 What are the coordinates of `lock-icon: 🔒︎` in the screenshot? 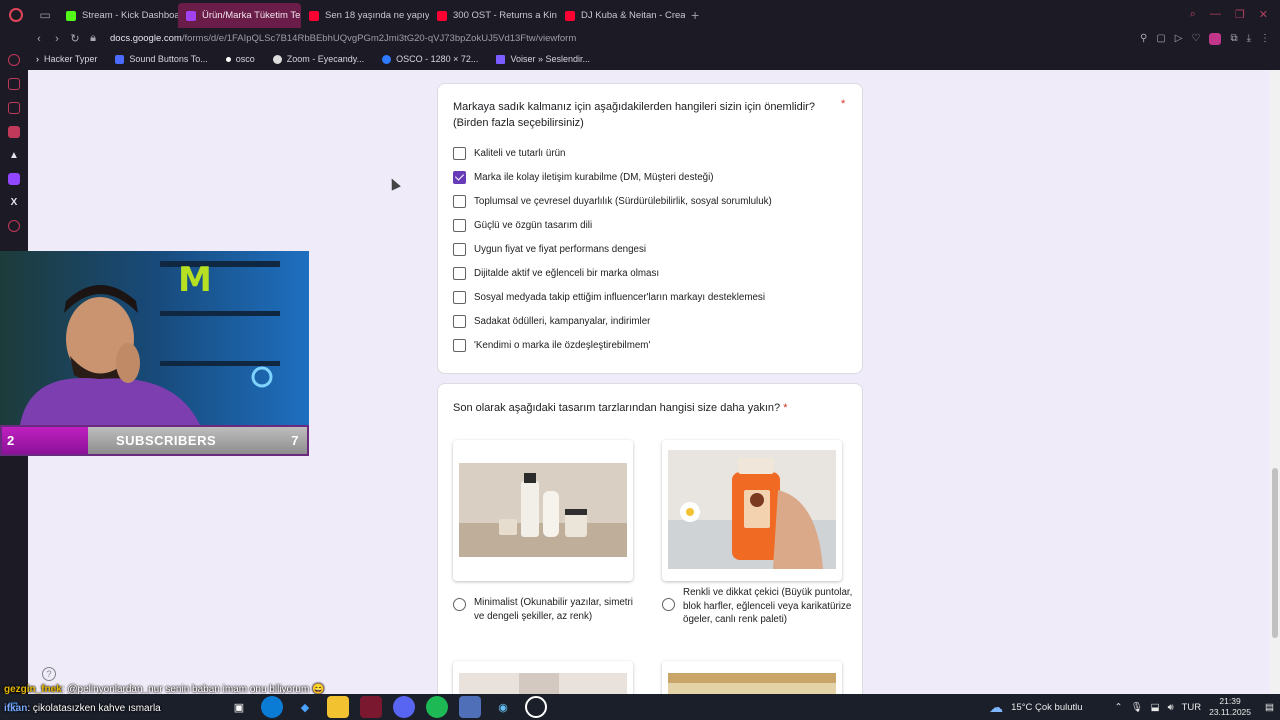 It's located at (93, 38).